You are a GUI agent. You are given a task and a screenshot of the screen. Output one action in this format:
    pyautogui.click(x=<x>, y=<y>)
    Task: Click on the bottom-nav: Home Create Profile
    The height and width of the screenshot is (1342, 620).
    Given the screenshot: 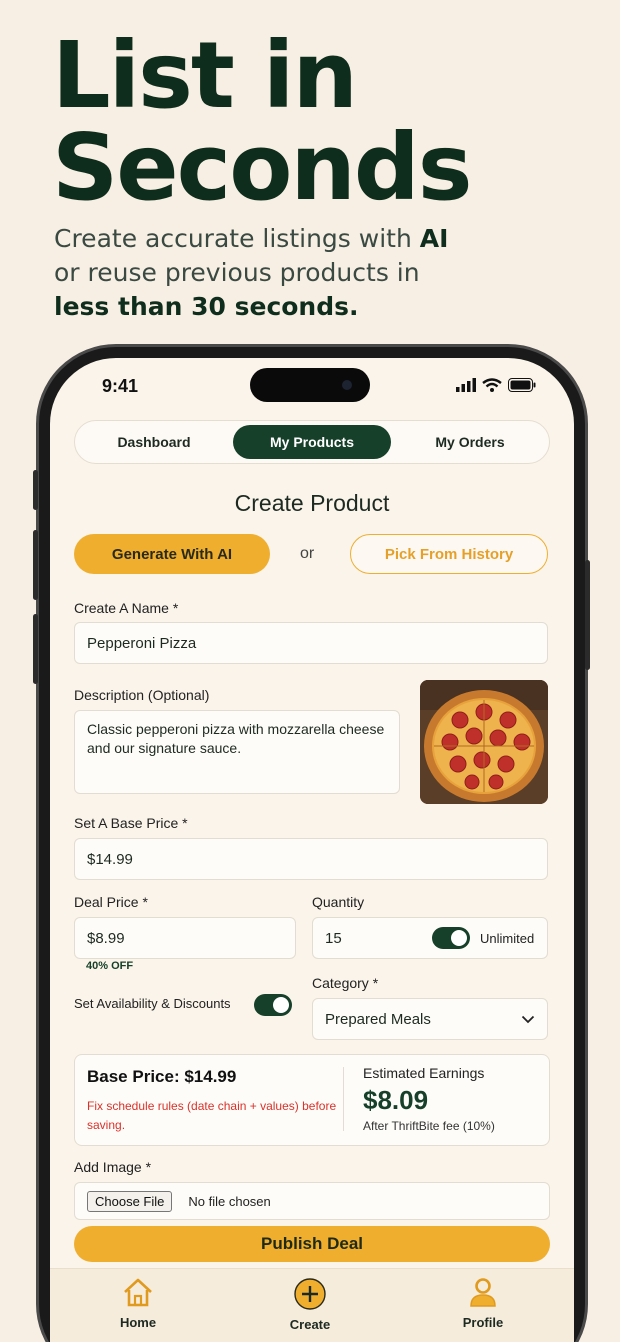 What is the action you would take?
    pyautogui.click(x=312, y=1305)
    